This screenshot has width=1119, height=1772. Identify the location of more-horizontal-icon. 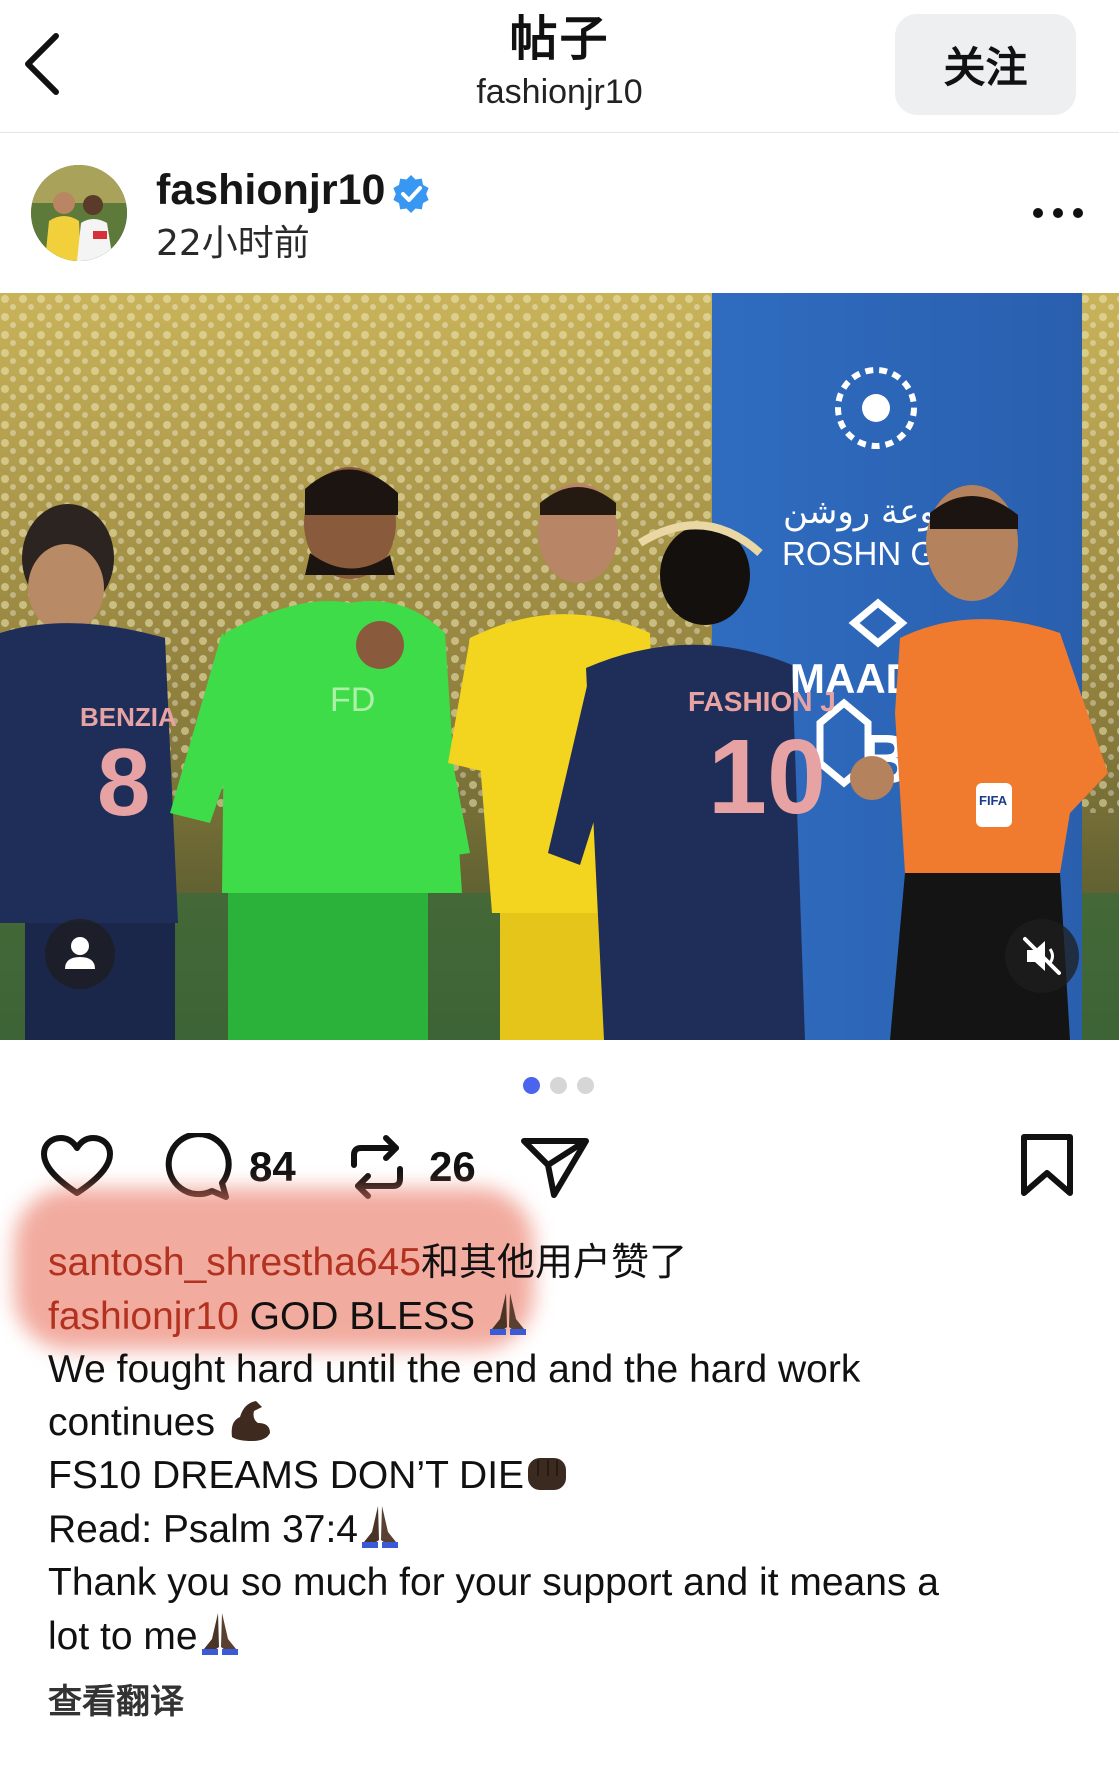
(1058, 213).